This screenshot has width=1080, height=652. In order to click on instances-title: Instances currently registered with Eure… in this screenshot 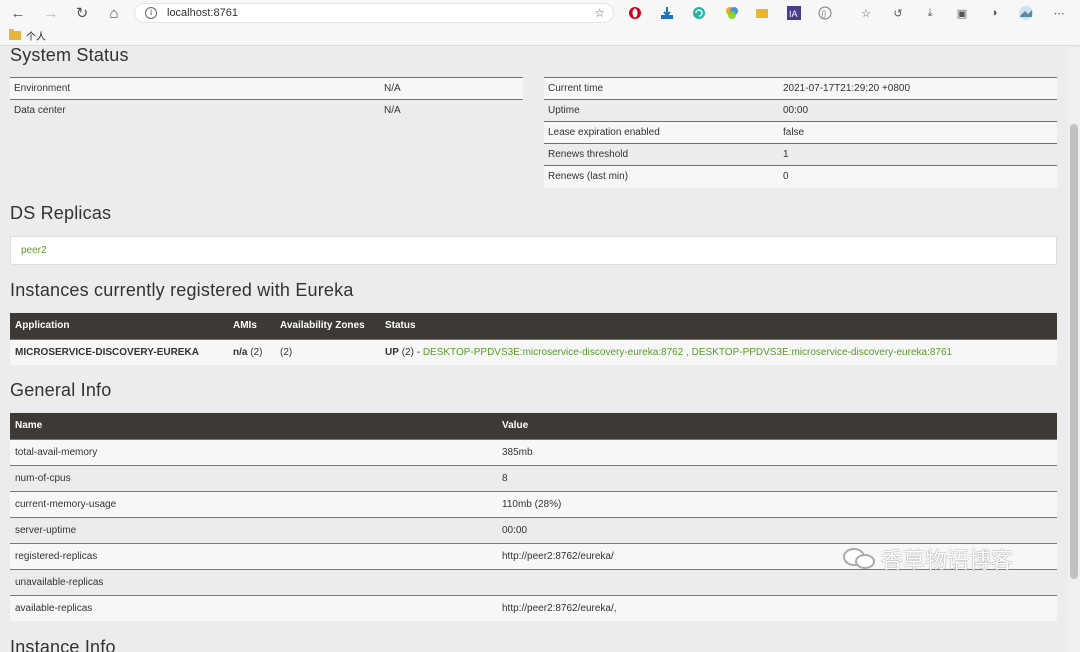, I will do `click(182, 290)`.